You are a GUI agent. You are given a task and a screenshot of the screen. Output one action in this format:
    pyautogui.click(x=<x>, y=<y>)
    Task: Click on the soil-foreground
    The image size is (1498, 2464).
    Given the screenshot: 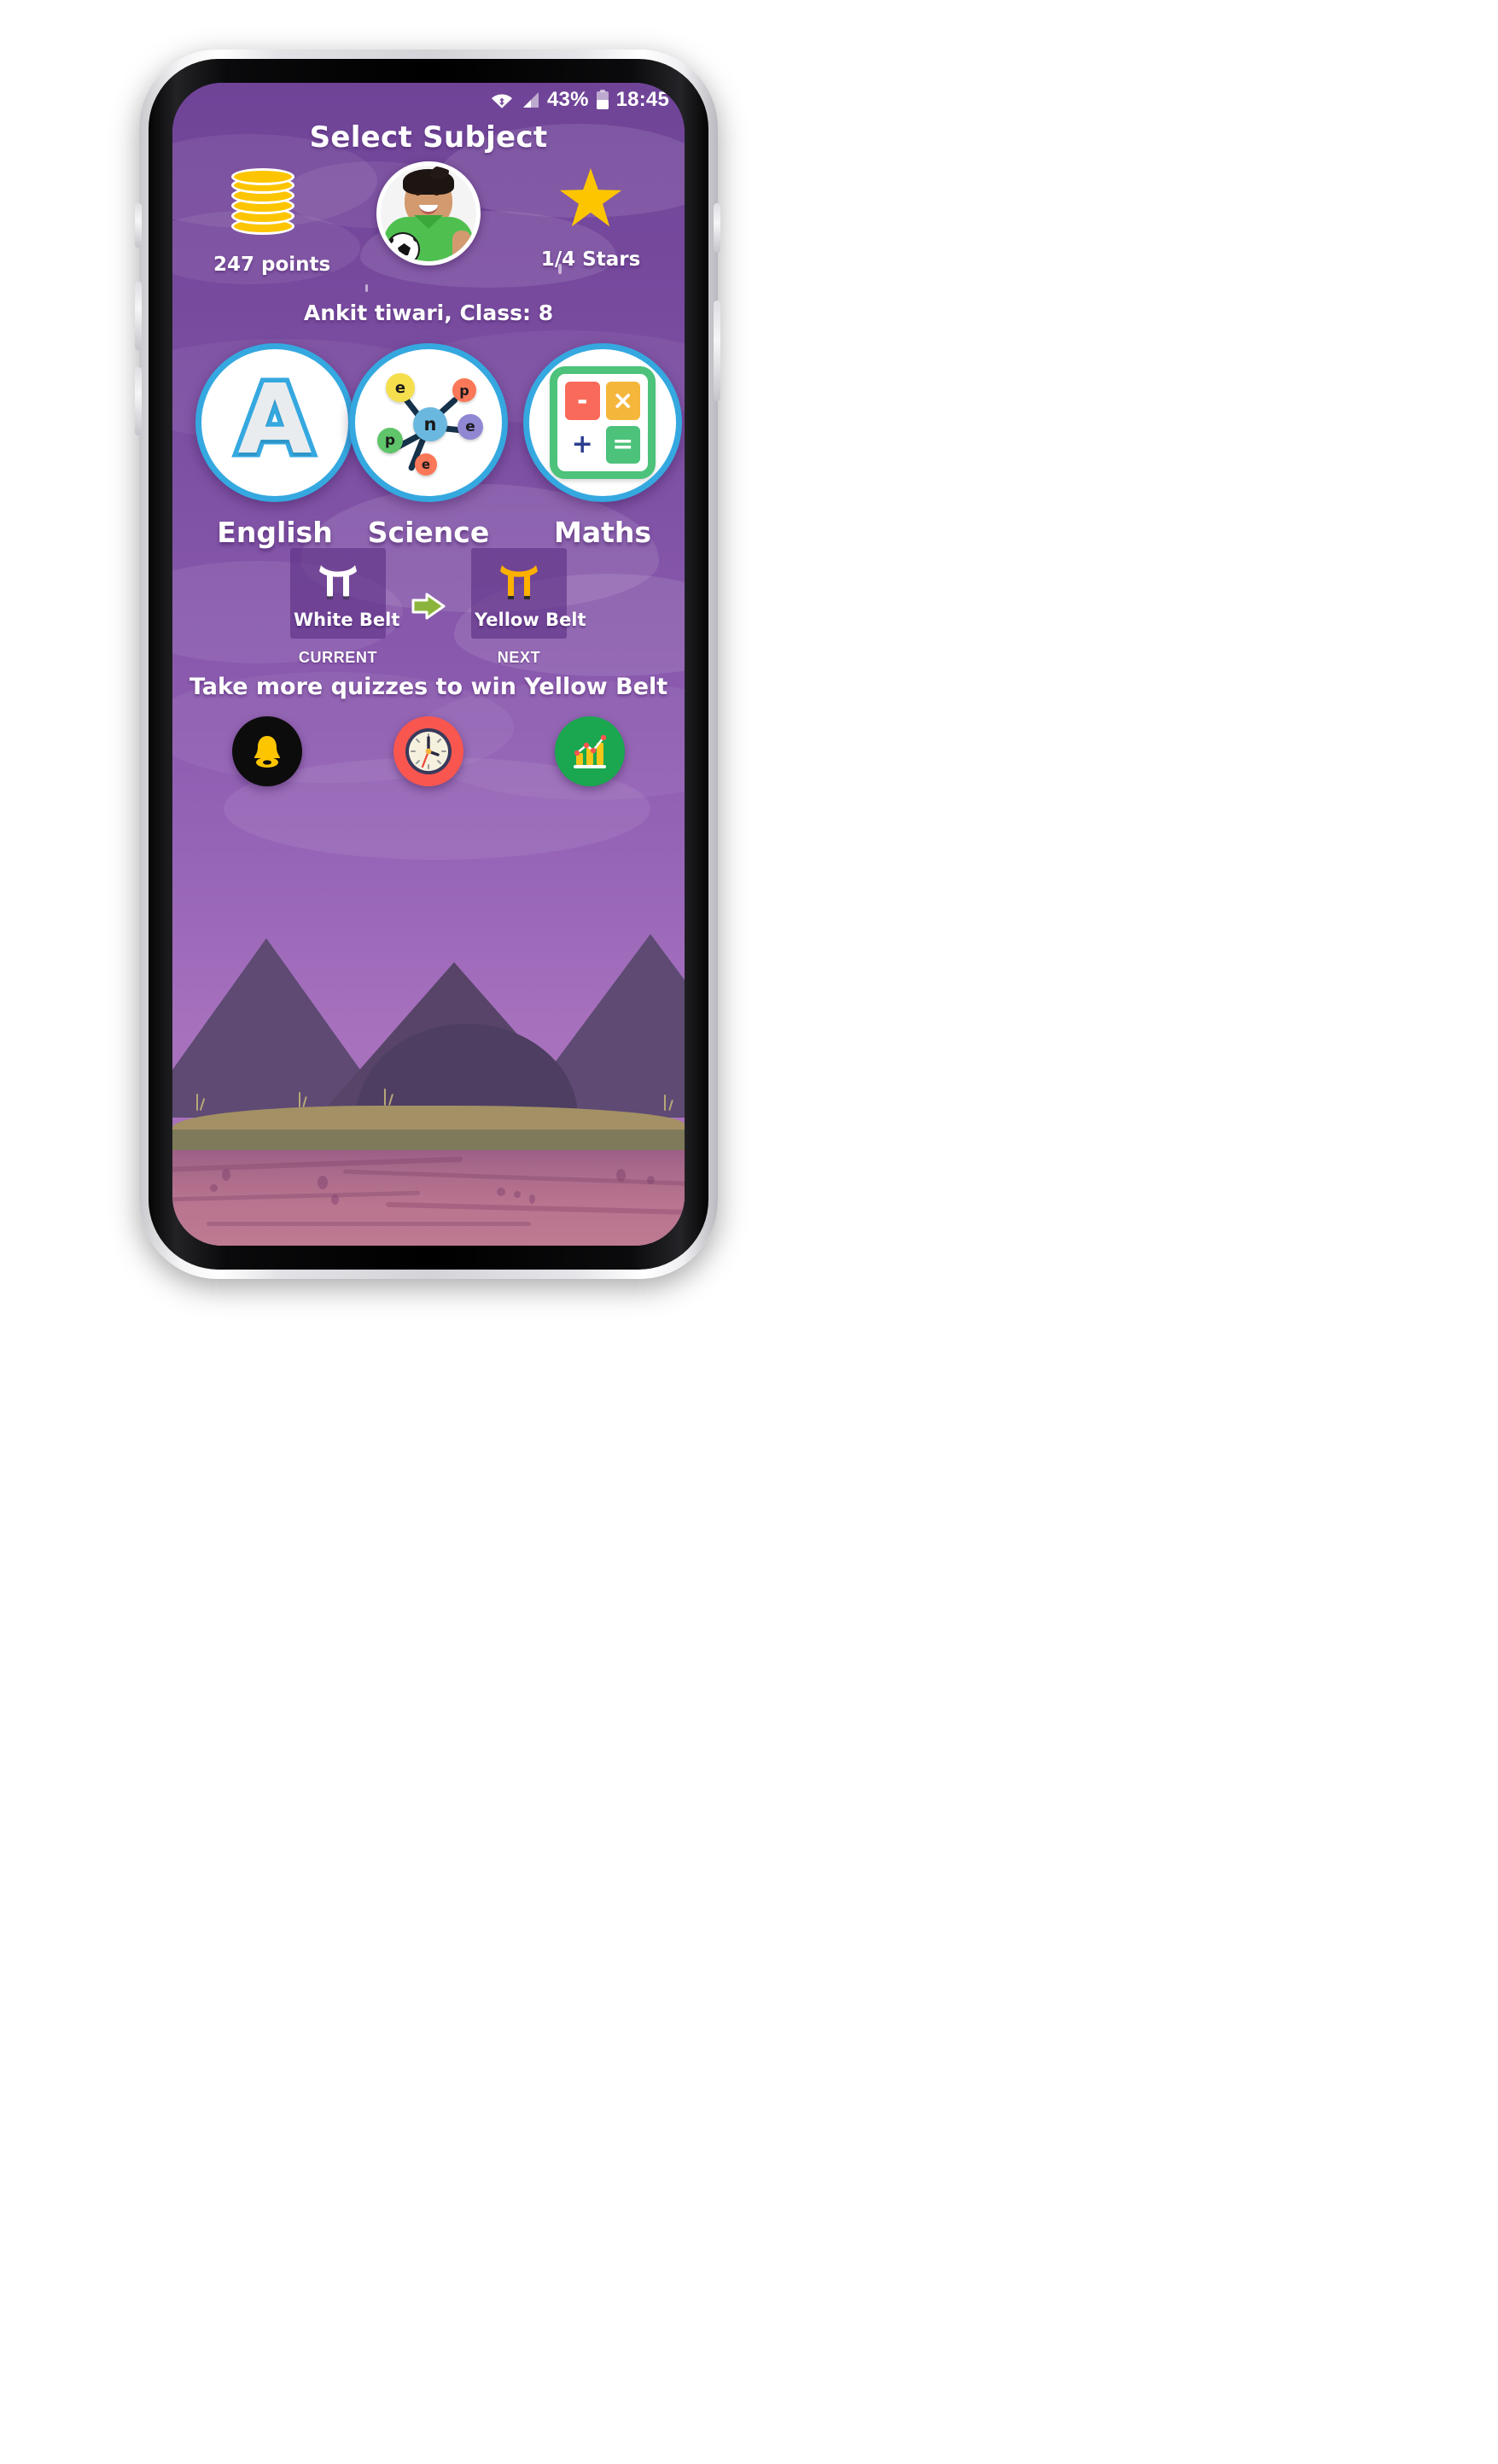 What is the action you would take?
    pyautogui.click(x=429, y=1198)
    